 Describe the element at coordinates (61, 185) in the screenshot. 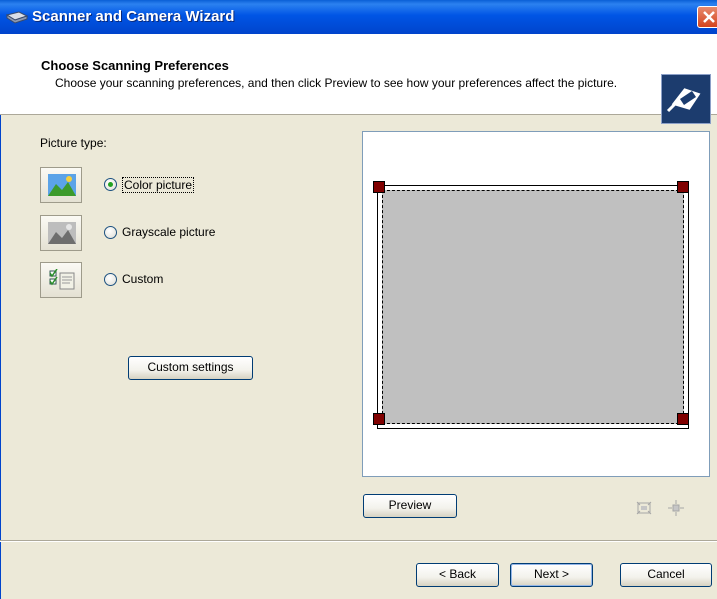

I see `color-picture-icon` at that location.